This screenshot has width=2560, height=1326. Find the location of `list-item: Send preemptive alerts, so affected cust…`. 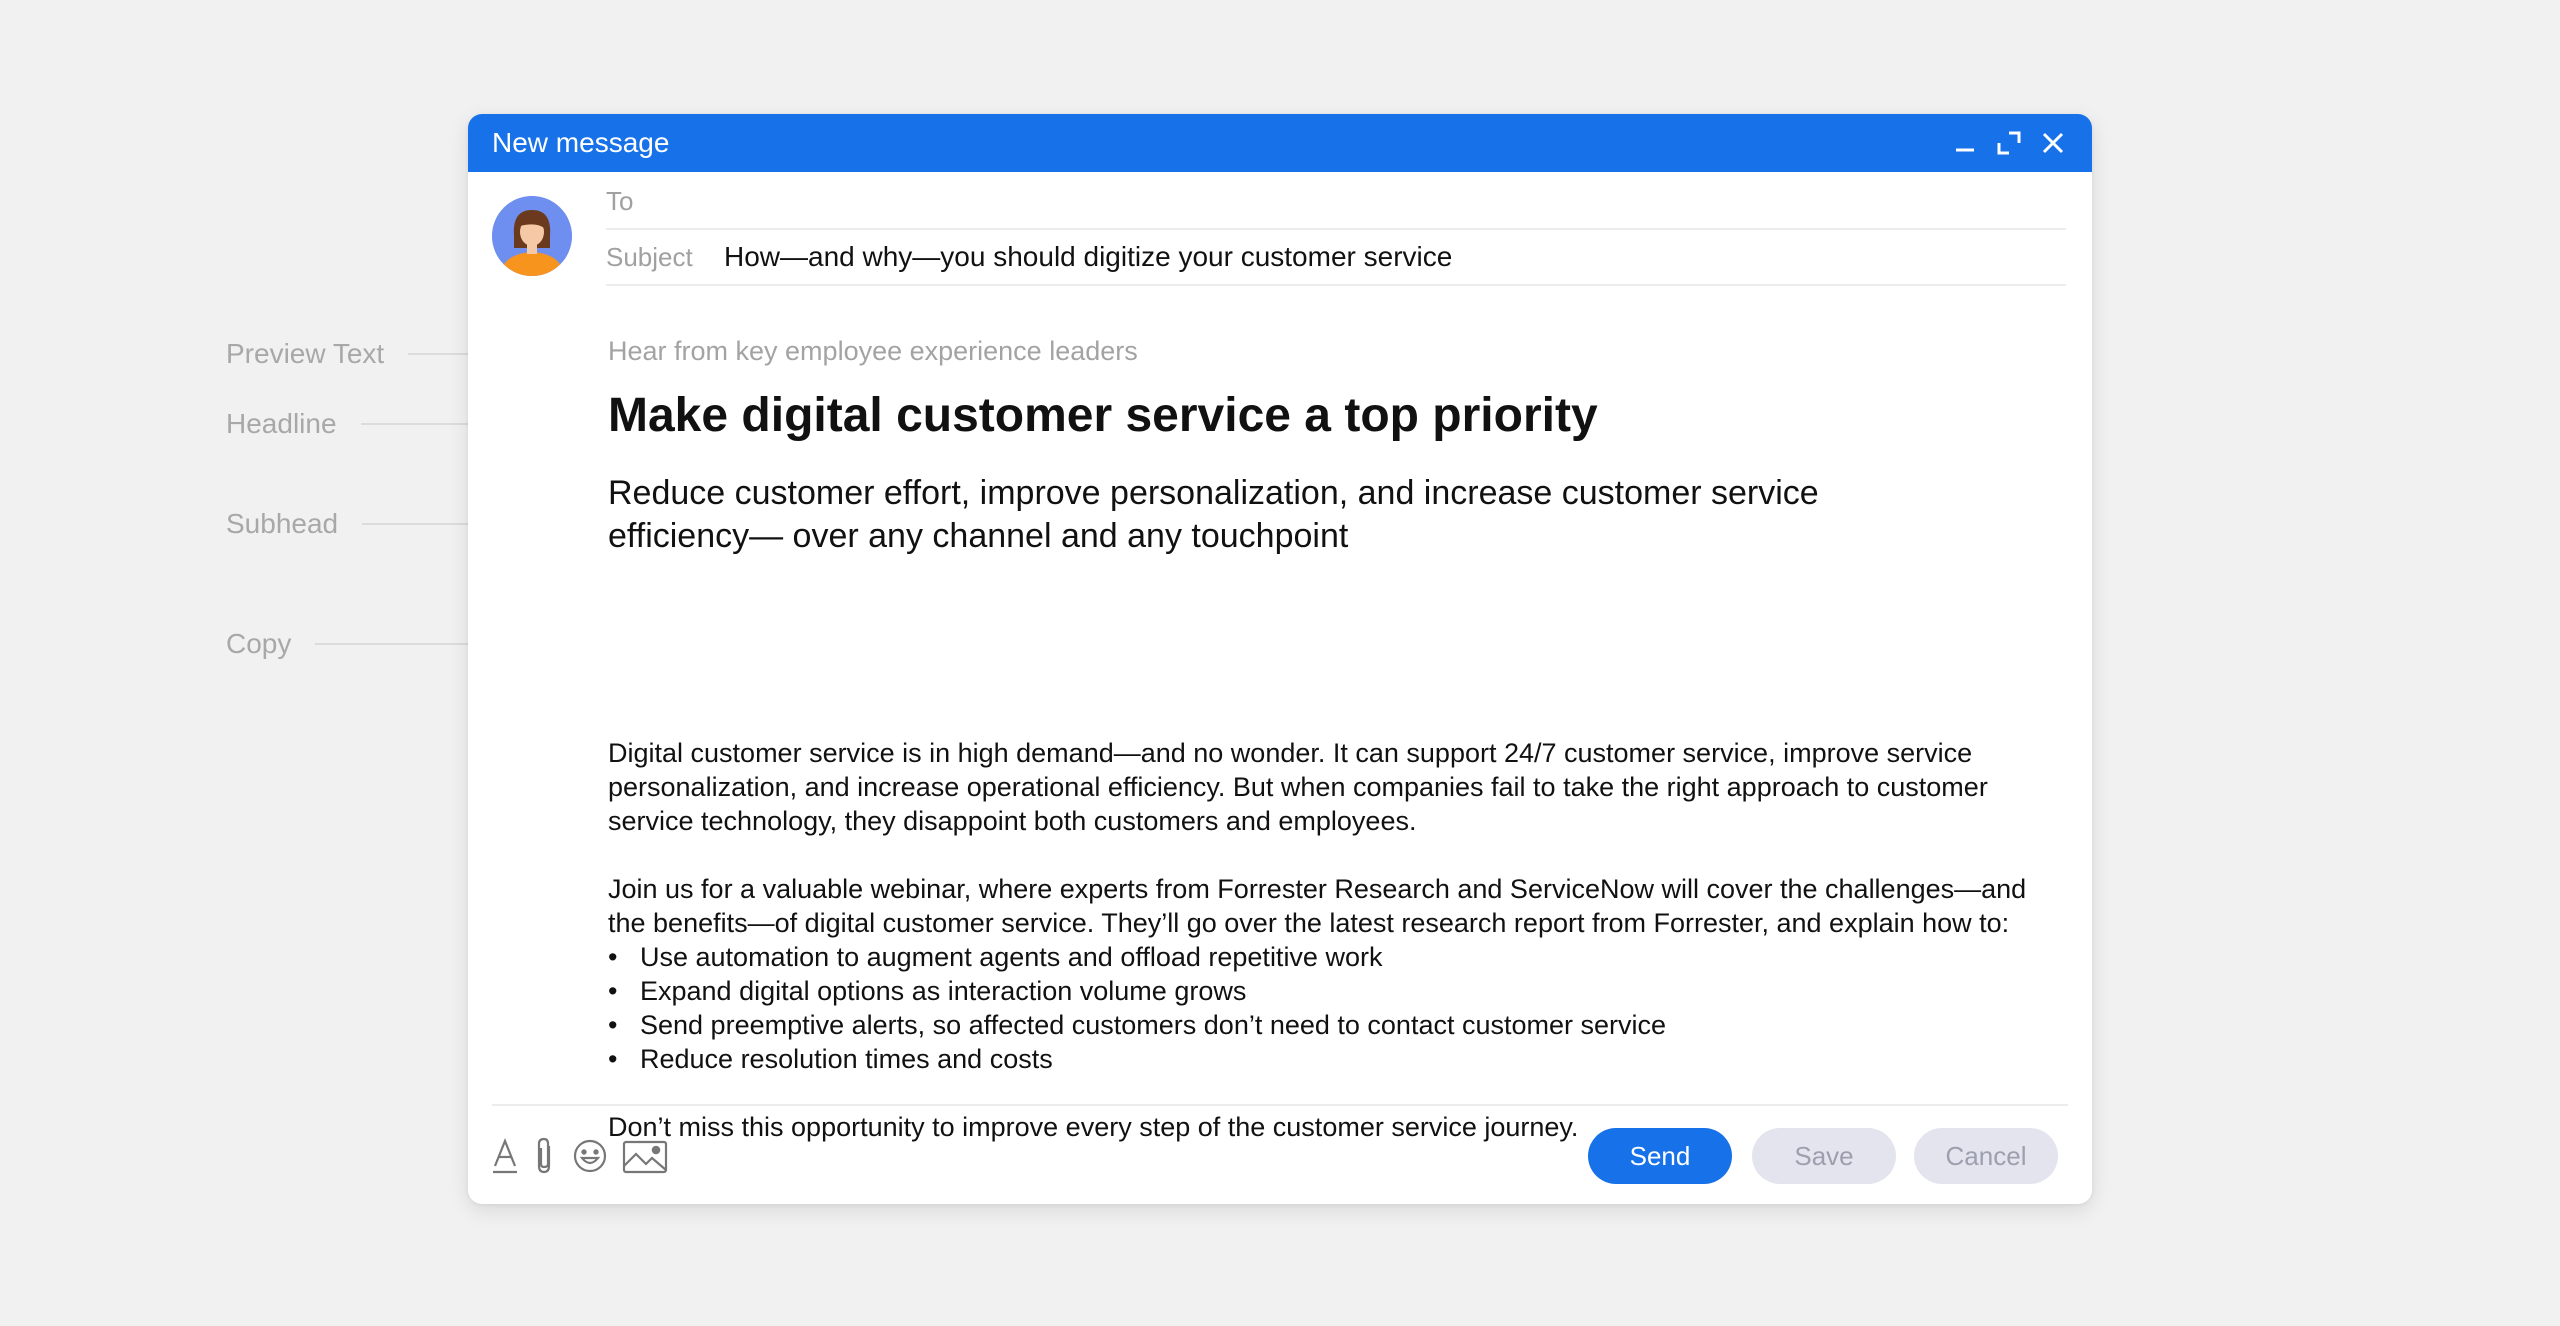

list-item: Send preemptive alerts, so affected cust… is located at coordinates (1318, 1025).